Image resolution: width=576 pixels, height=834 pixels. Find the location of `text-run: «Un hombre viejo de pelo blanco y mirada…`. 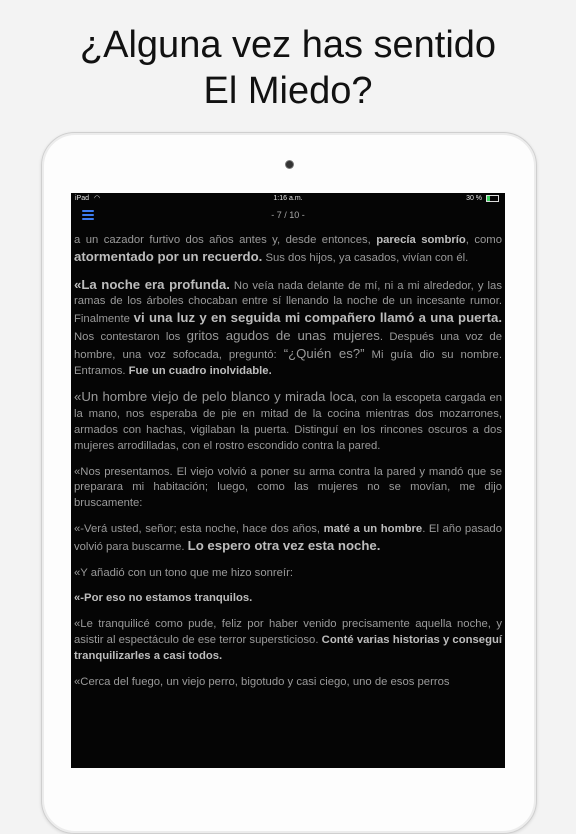

text-run: «Un hombre viejo de pelo blanco y mirada… is located at coordinates (214, 397).